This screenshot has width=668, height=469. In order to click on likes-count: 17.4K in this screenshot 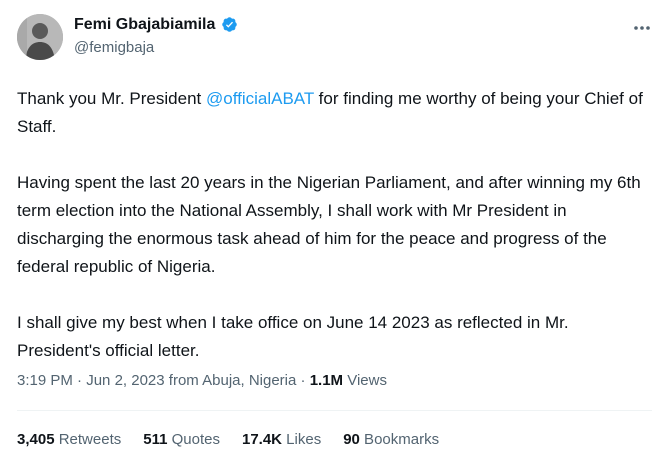, I will do `click(262, 439)`.